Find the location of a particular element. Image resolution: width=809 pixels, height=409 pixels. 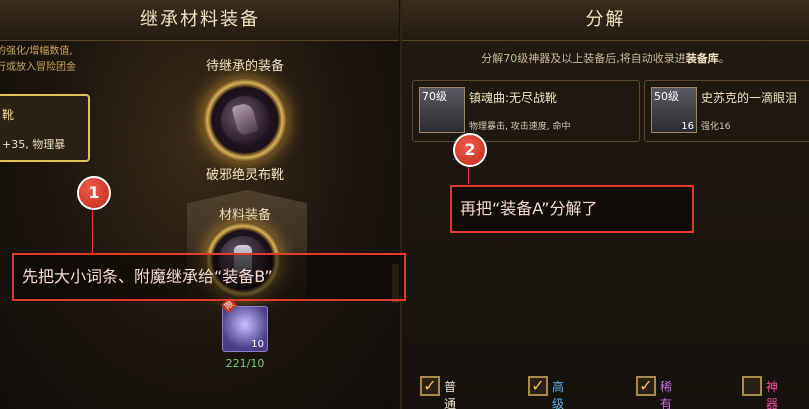

target-equipment-slot is located at coordinates (245, 120).